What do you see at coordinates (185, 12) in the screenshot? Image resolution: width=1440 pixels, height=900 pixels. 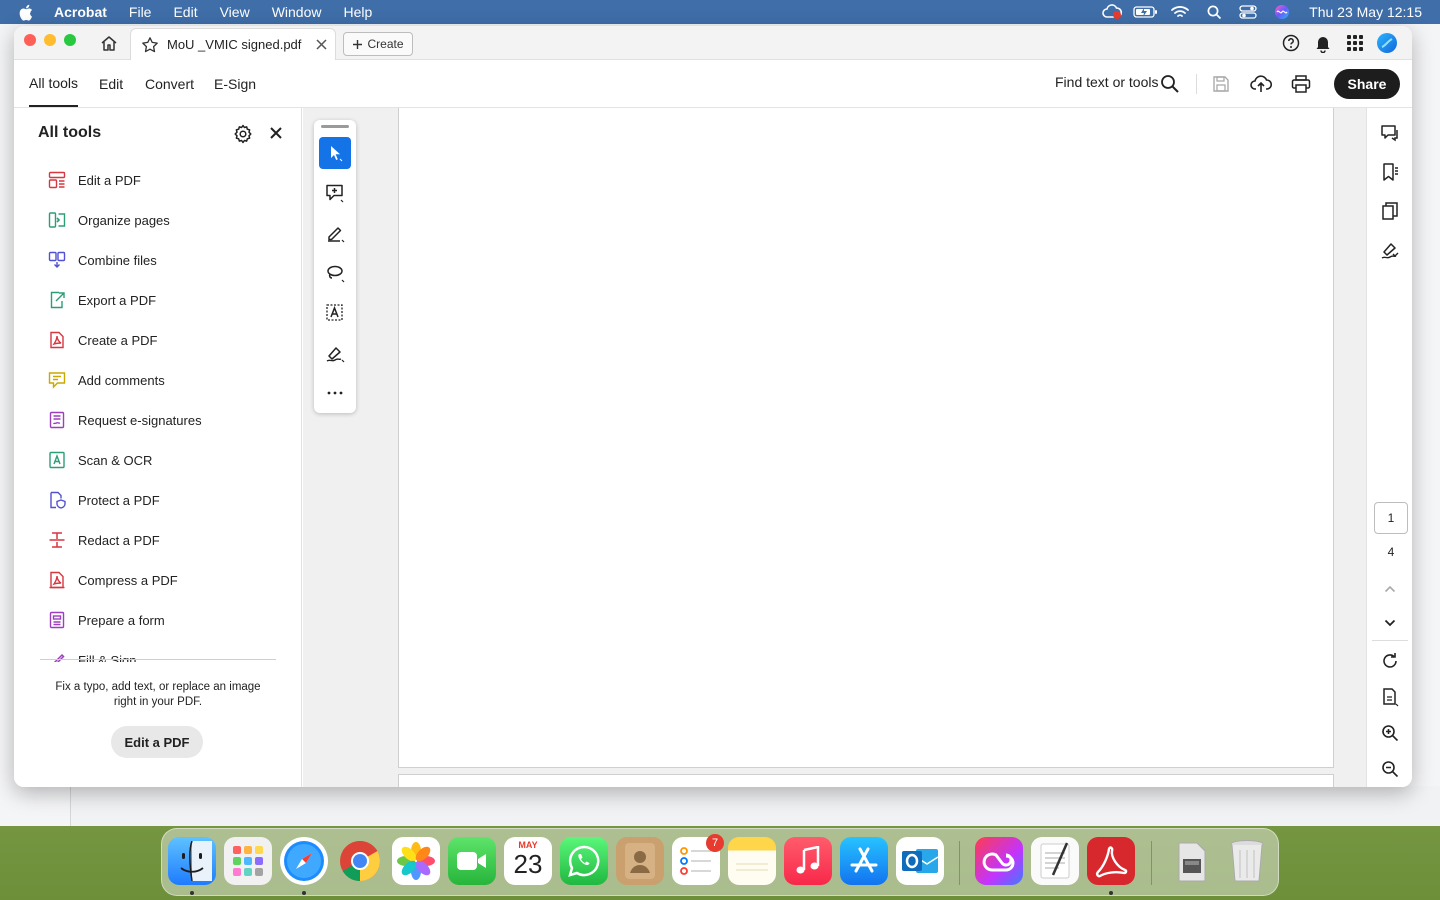 I see `menu-edit: Edit` at bounding box center [185, 12].